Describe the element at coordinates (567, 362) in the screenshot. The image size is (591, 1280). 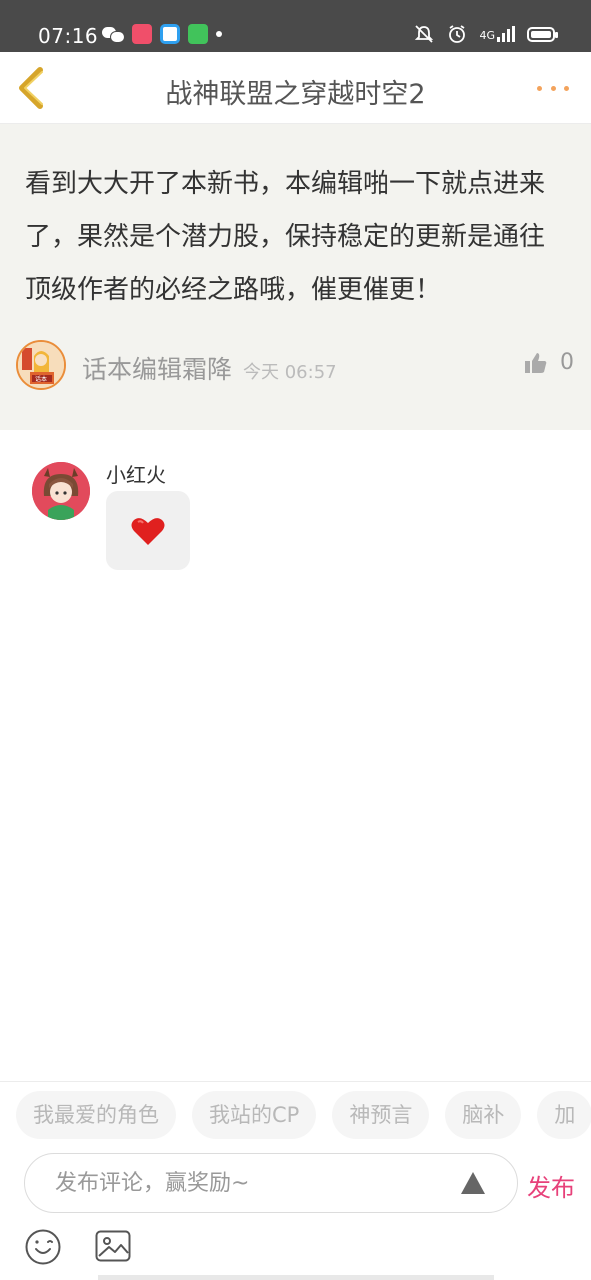
I see `like-count: 0` at that location.